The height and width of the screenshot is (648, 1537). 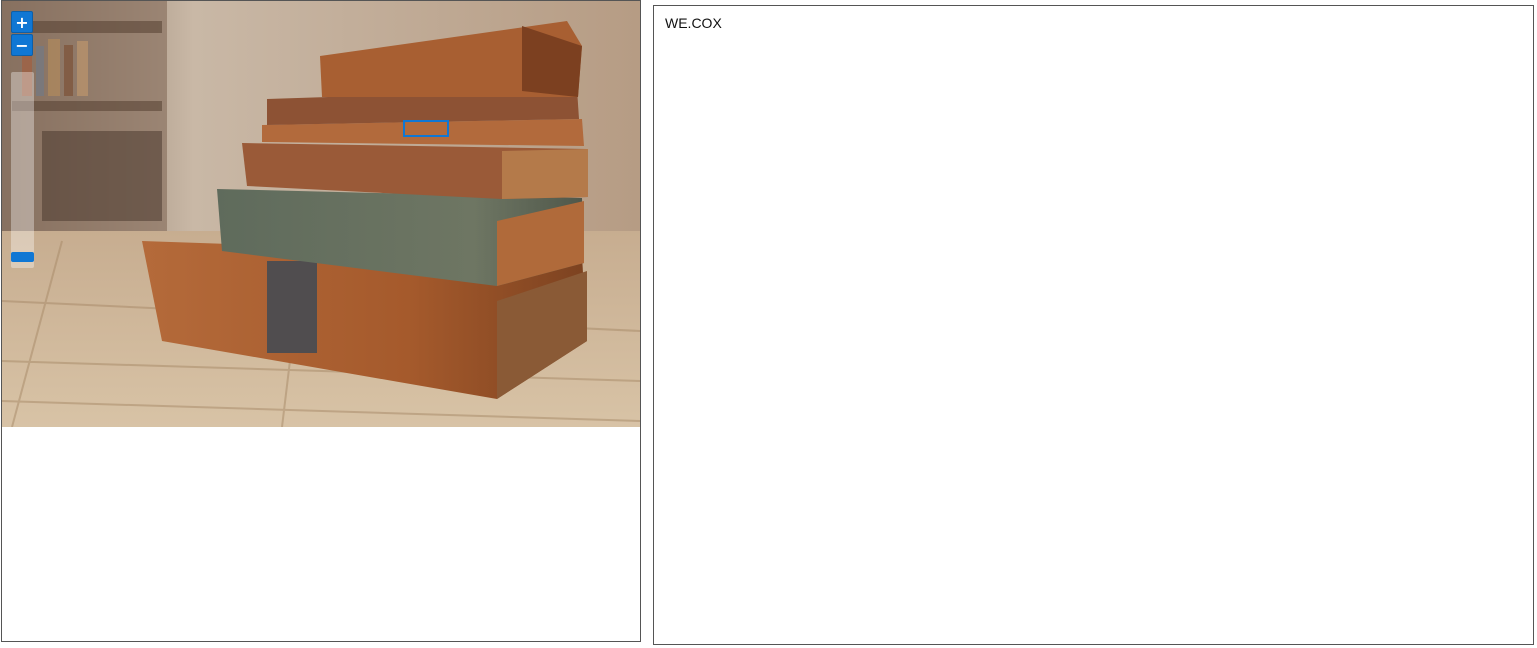 What do you see at coordinates (22, 22) in the screenshot?
I see `zoom-in-button: +` at bounding box center [22, 22].